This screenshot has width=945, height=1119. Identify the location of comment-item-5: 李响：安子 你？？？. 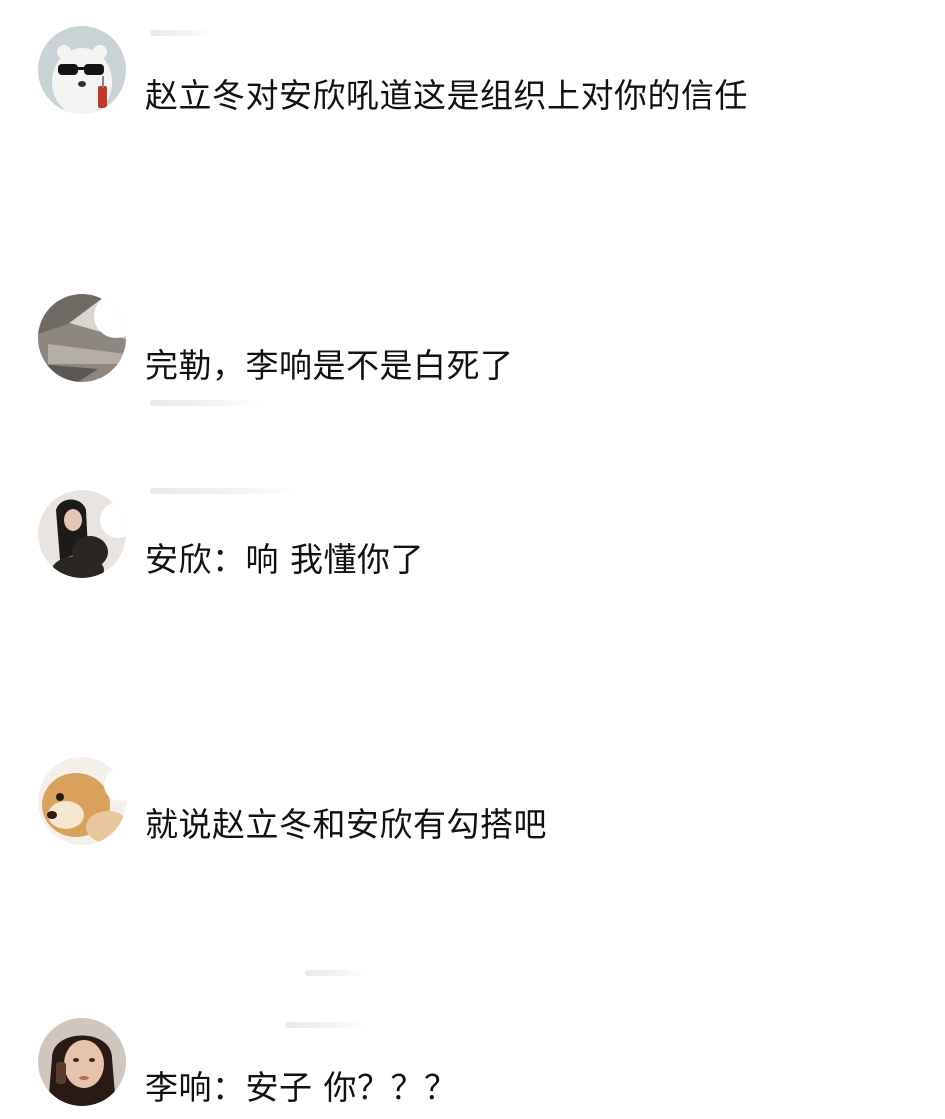
(472, 1044).